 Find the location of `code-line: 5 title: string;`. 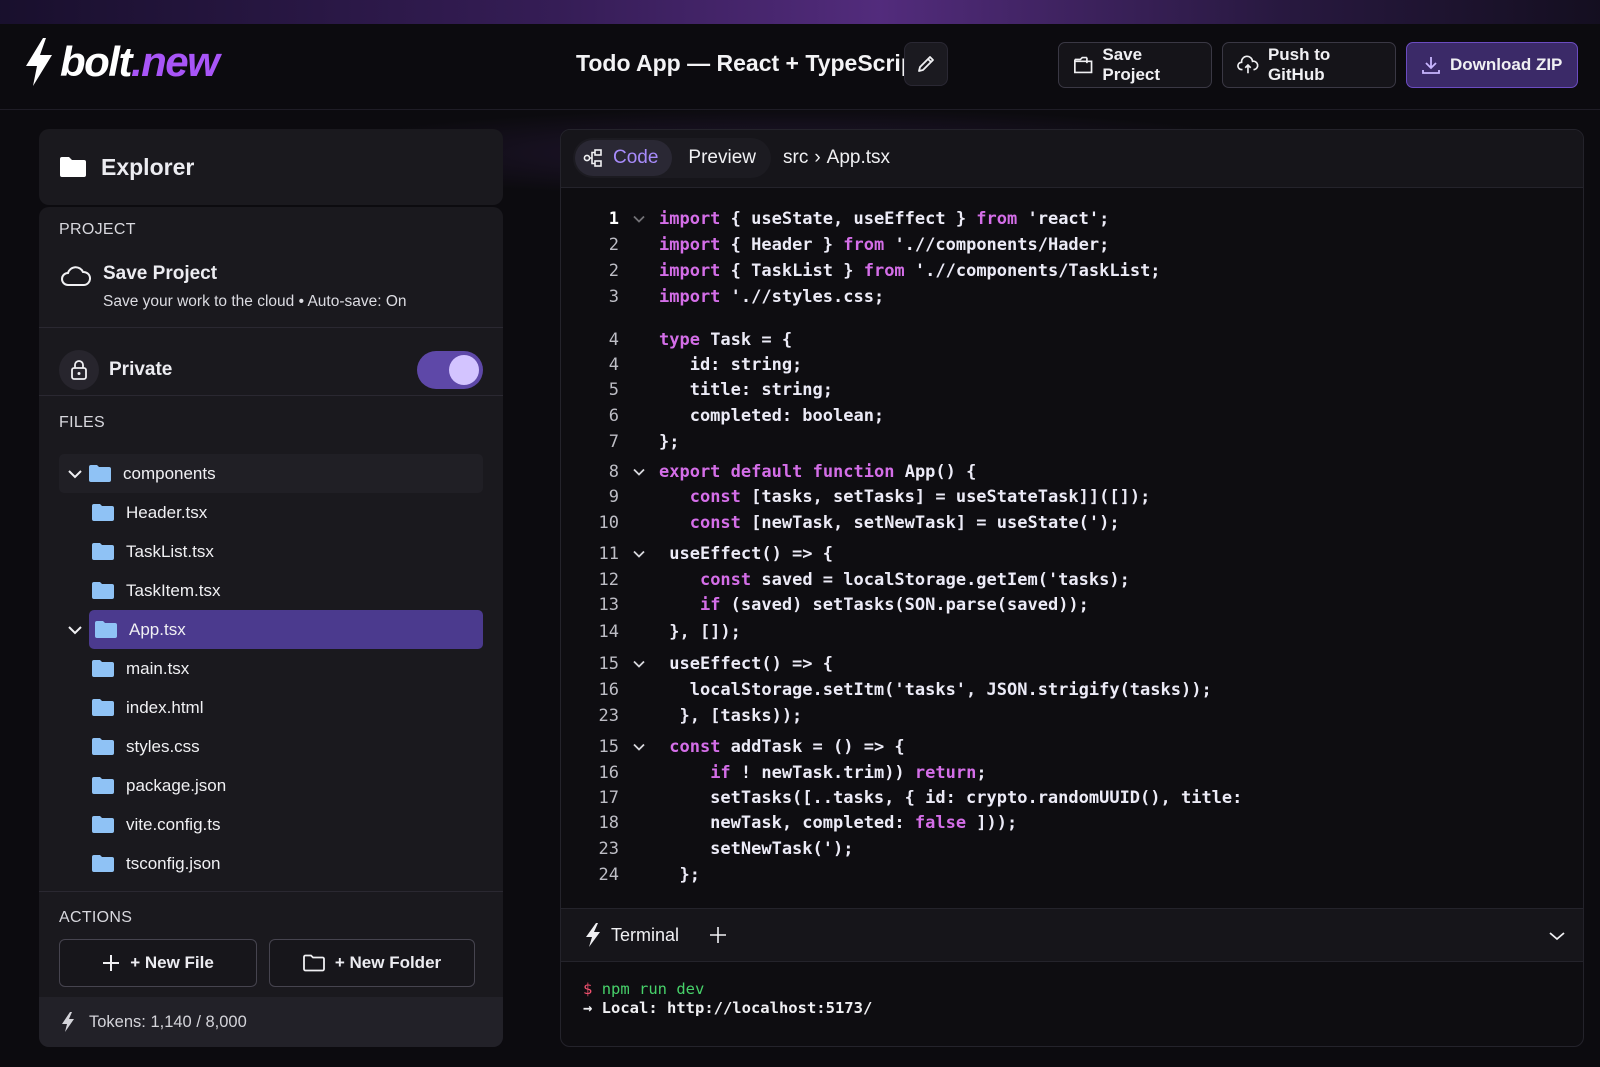

code-line: 5 title: string; is located at coordinates (1072, 390).